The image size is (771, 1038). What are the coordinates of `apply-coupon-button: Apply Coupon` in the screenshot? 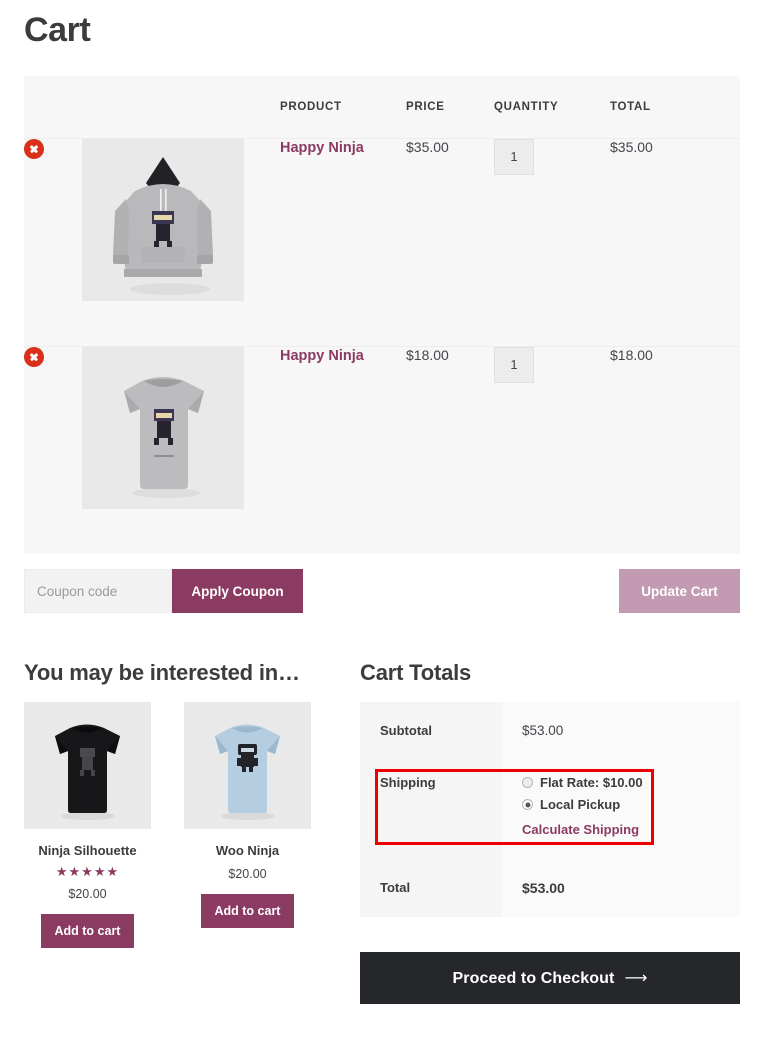 It's located at (237, 591).